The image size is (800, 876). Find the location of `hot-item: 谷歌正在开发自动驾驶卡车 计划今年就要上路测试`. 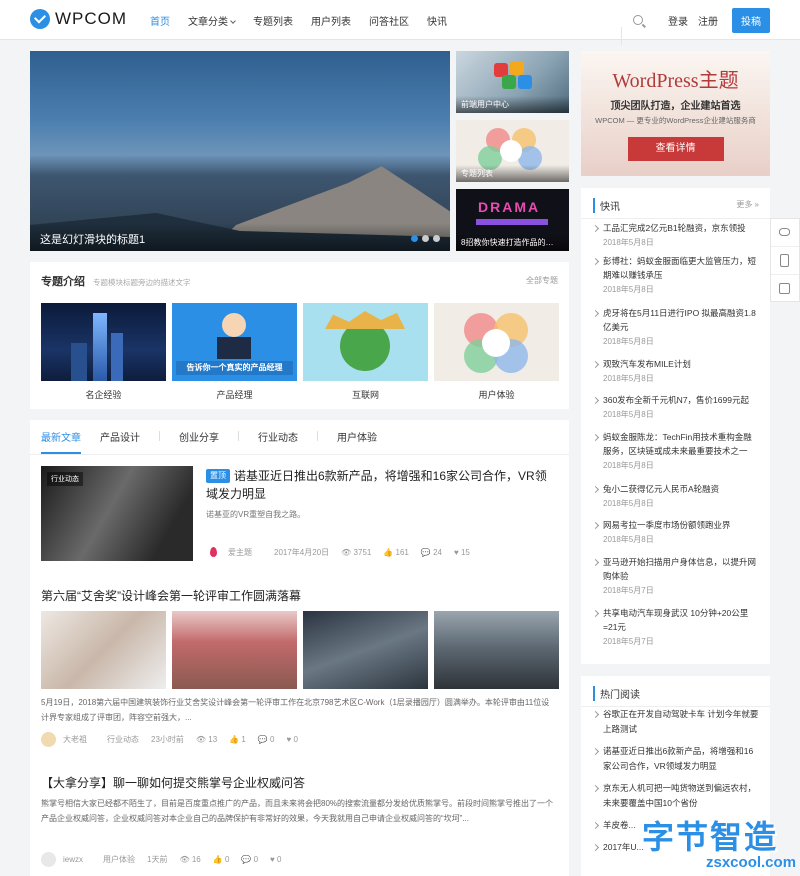

hot-item: 谷歌正在开发自动驾驶卡车 计划今年就要上路测试 is located at coordinates (676, 722).